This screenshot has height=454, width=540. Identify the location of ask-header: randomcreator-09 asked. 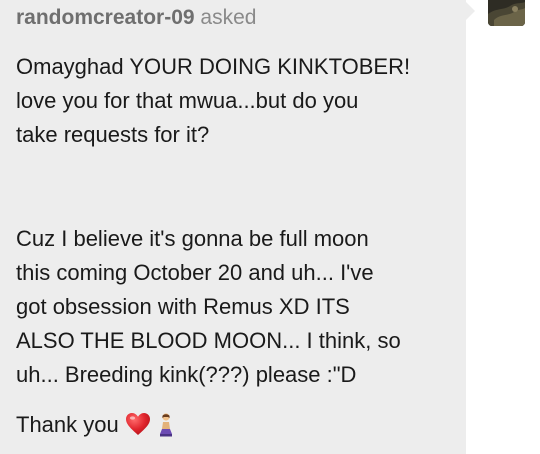
(136, 18).